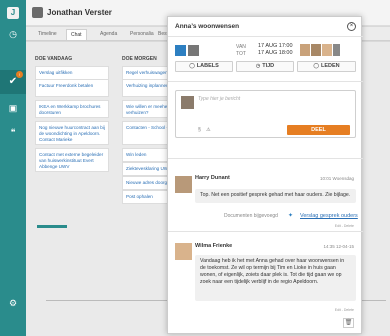 Image resolution: width=390 pixels, height=336 pixels. Describe the element at coordinates (275, 108) in the screenshot. I see `message-input: Type hier je bericht` at that location.